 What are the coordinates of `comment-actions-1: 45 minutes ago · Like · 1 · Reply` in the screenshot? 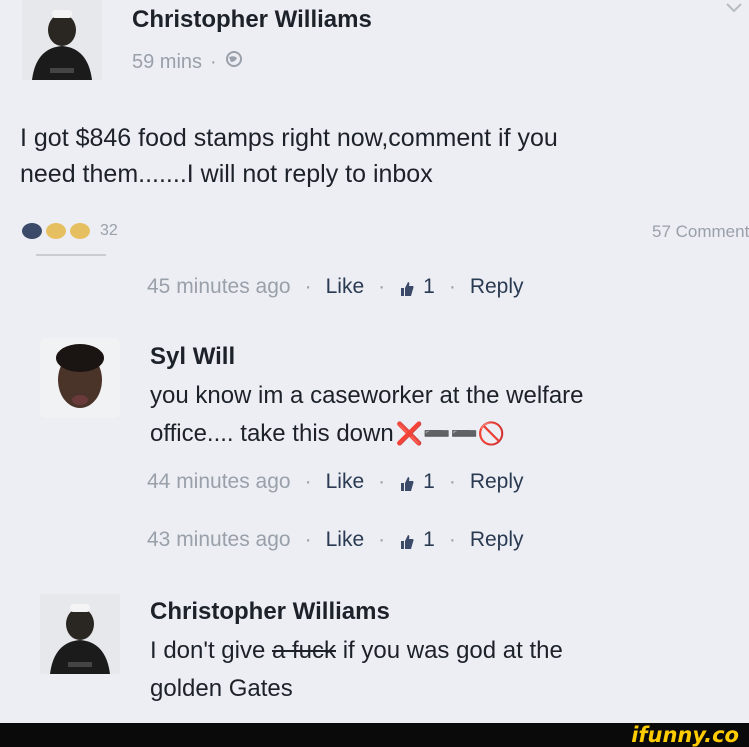 It's located at (335, 287).